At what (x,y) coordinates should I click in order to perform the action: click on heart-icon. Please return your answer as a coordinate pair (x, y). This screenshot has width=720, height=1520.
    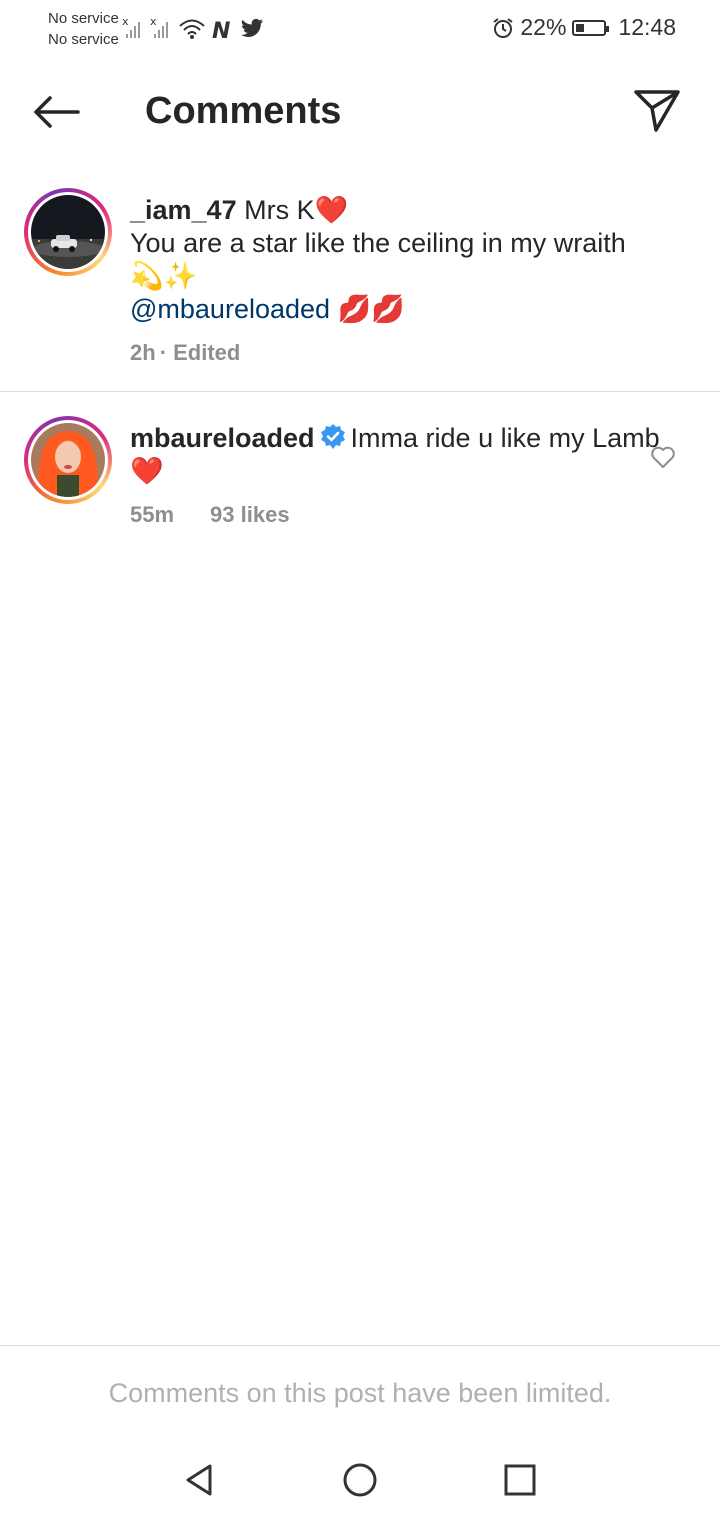
    Looking at the image, I should click on (663, 457).